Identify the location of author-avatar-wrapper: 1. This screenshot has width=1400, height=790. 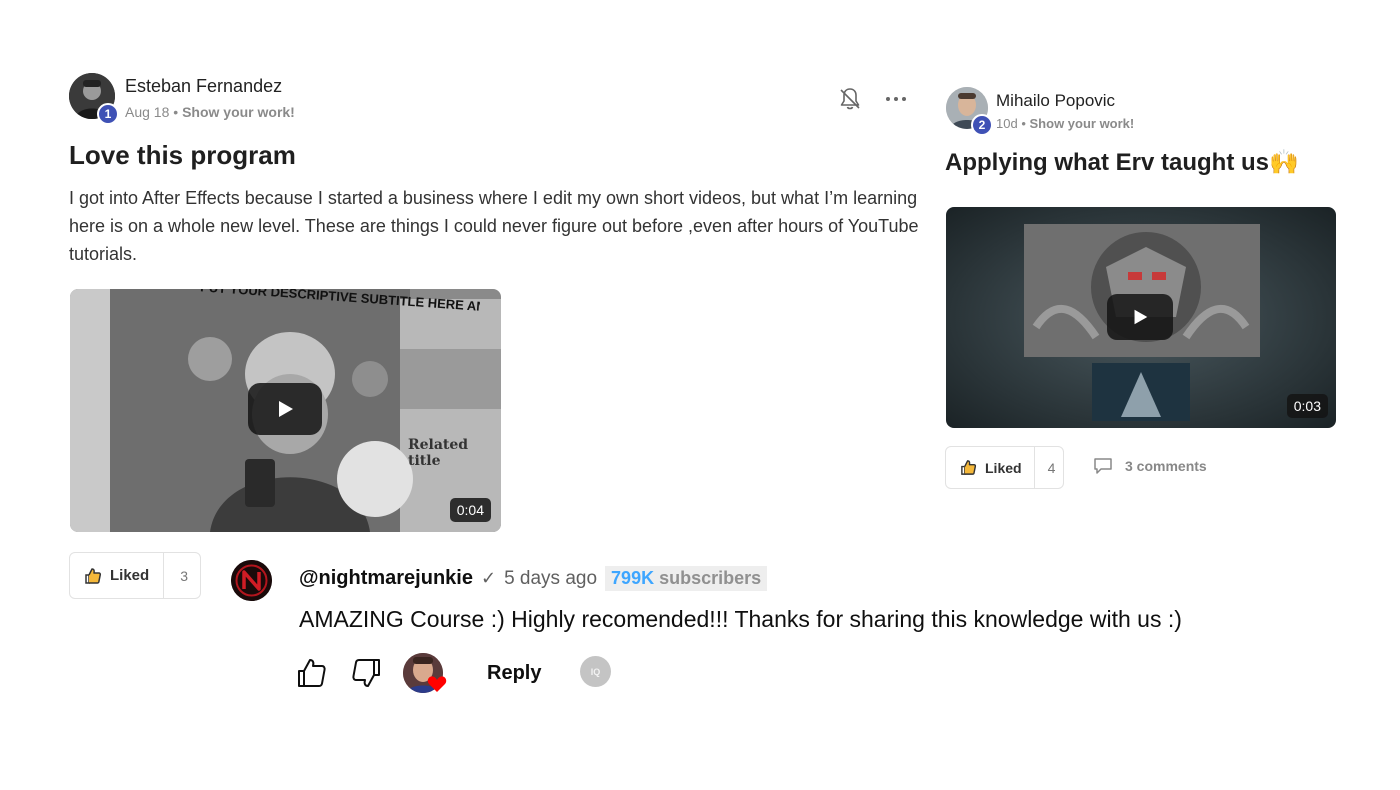
(94, 99).